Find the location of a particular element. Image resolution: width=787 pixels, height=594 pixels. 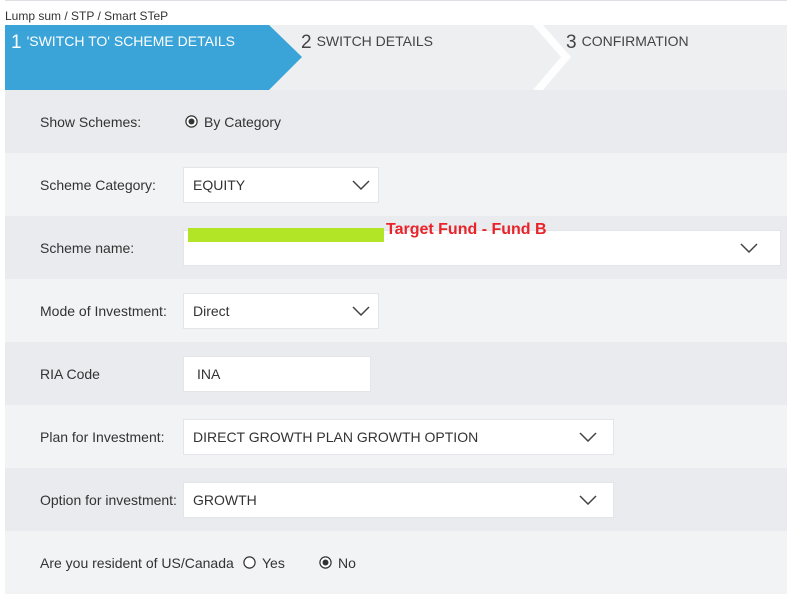

row-ria-code: RIA Code INA is located at coordinates (396, 373).